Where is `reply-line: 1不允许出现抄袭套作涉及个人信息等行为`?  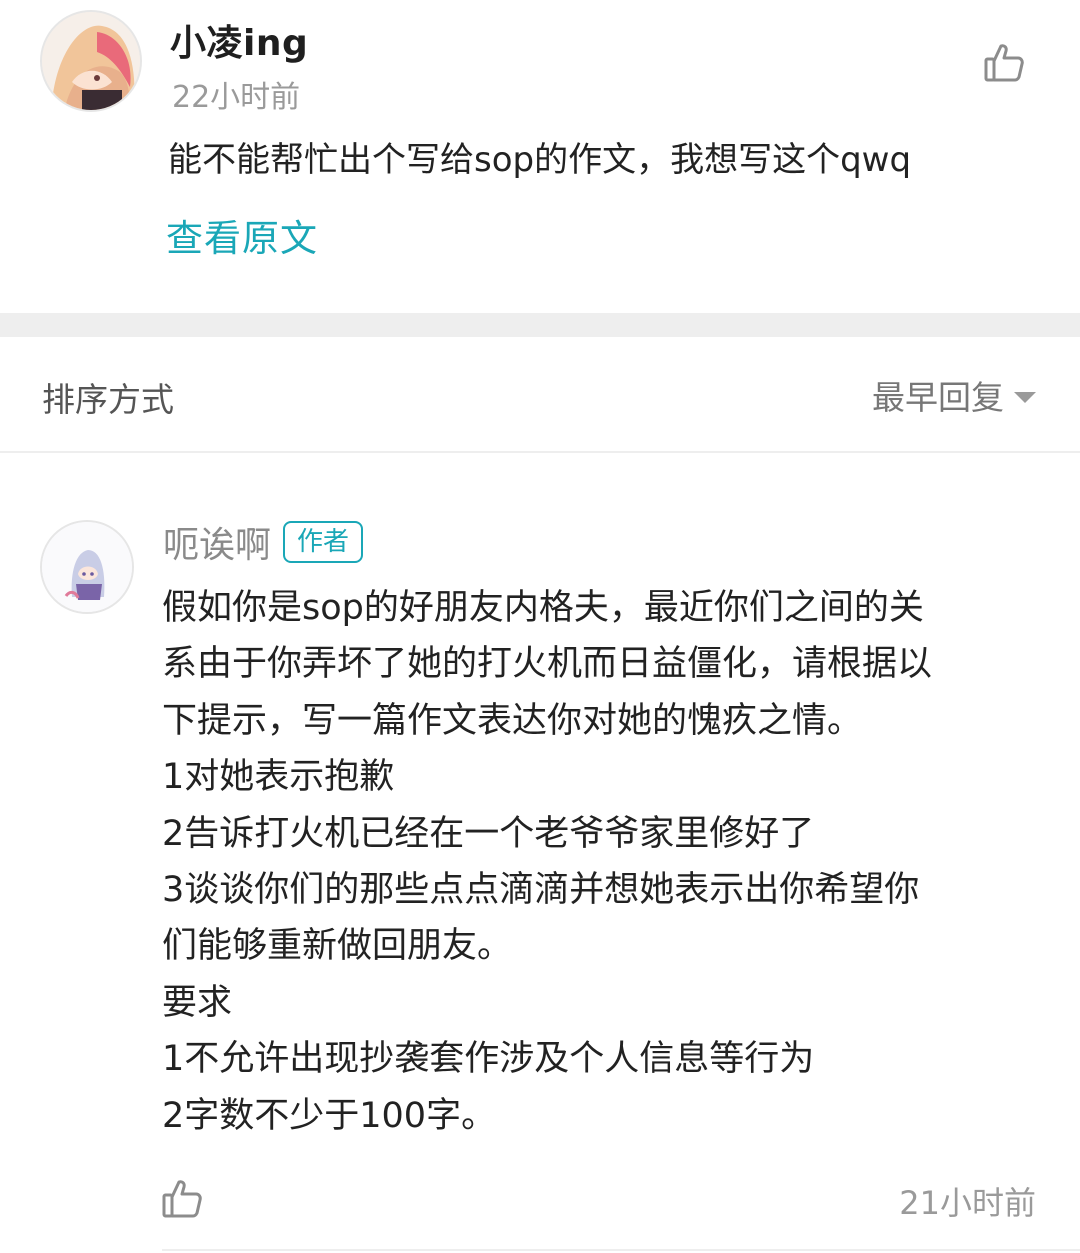
reply-line: 1不允许出现抄袭套作涉及个人信息等行为 is located at coordinates (488, 1059).